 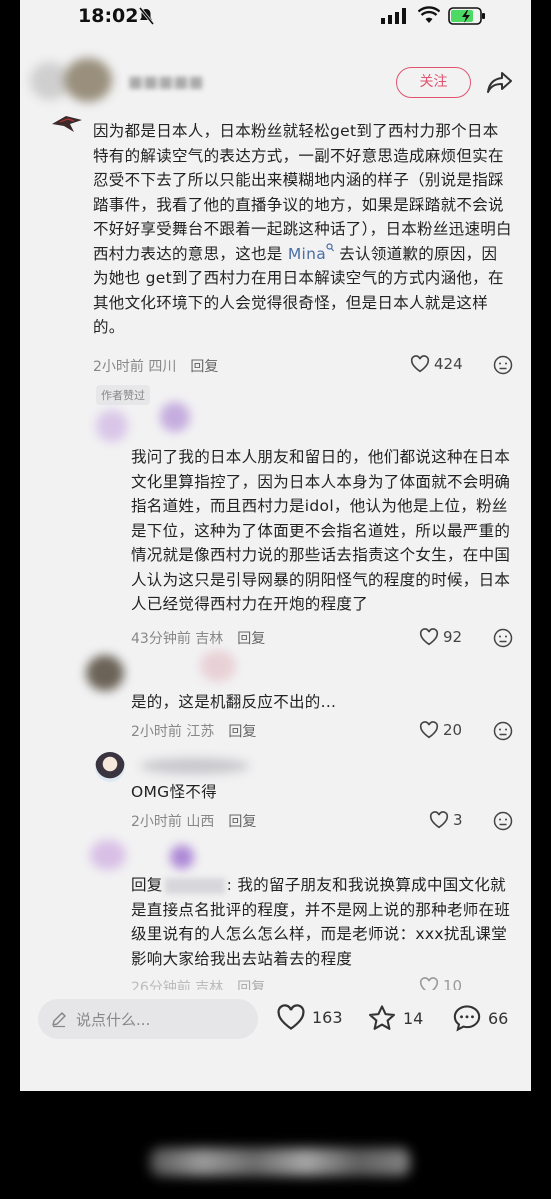 What do you see at coordinates (498, 1018) in the screenshot?
I see `post-comment-count: 66` at bounding box center [498, 1018].